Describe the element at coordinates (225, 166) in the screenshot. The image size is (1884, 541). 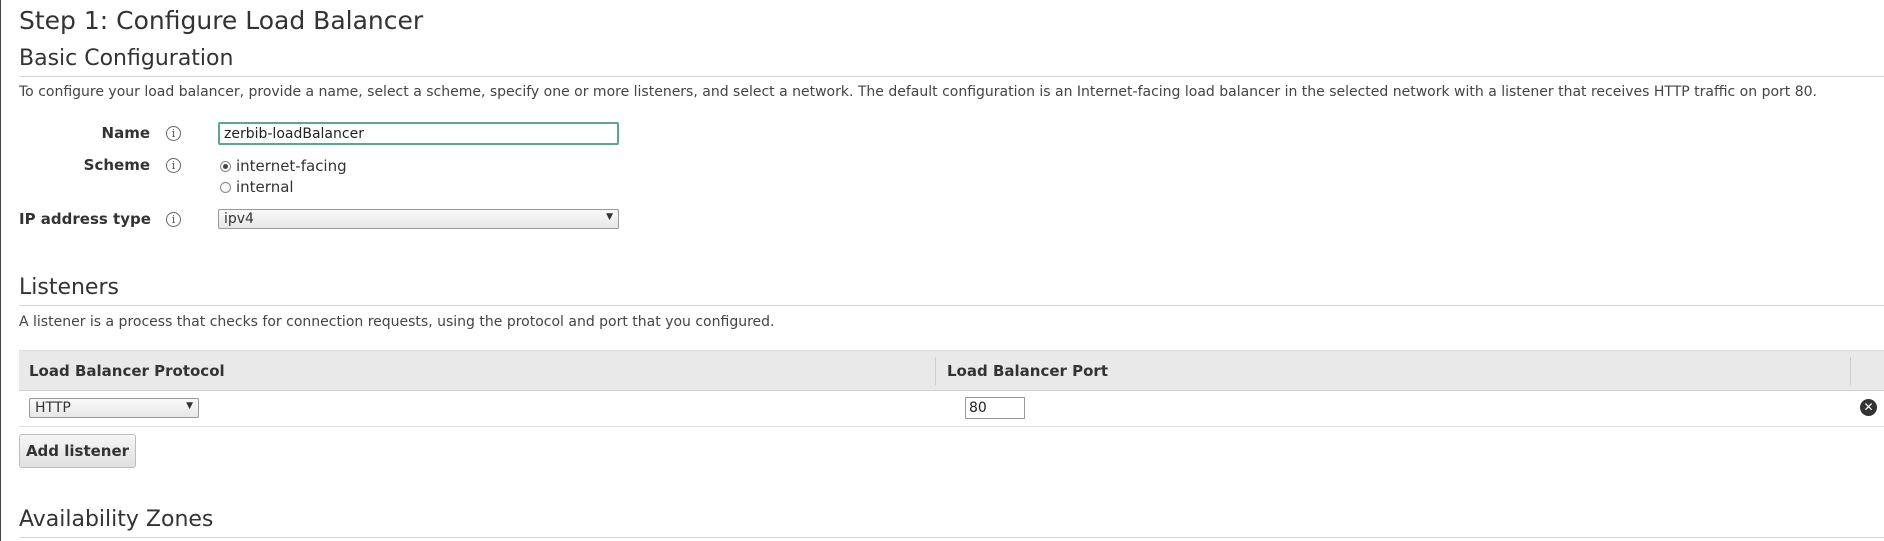
I see `radio-button-selected` at that location.